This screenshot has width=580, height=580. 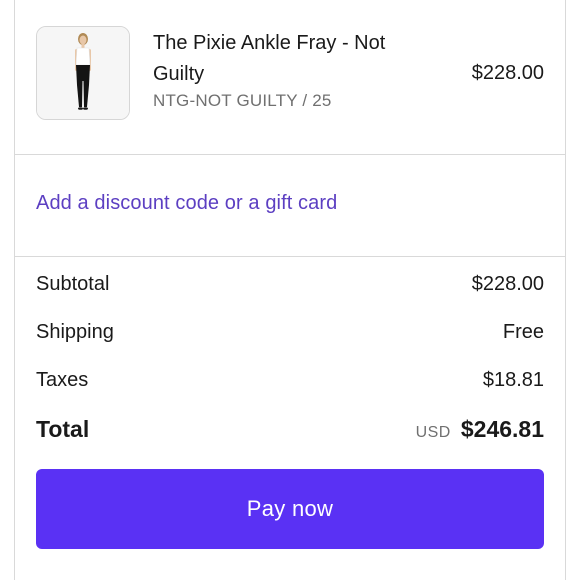 I want to click on product-name: The Pixie Ankle Fray - Not Guilty, so click(x=269, y=58).